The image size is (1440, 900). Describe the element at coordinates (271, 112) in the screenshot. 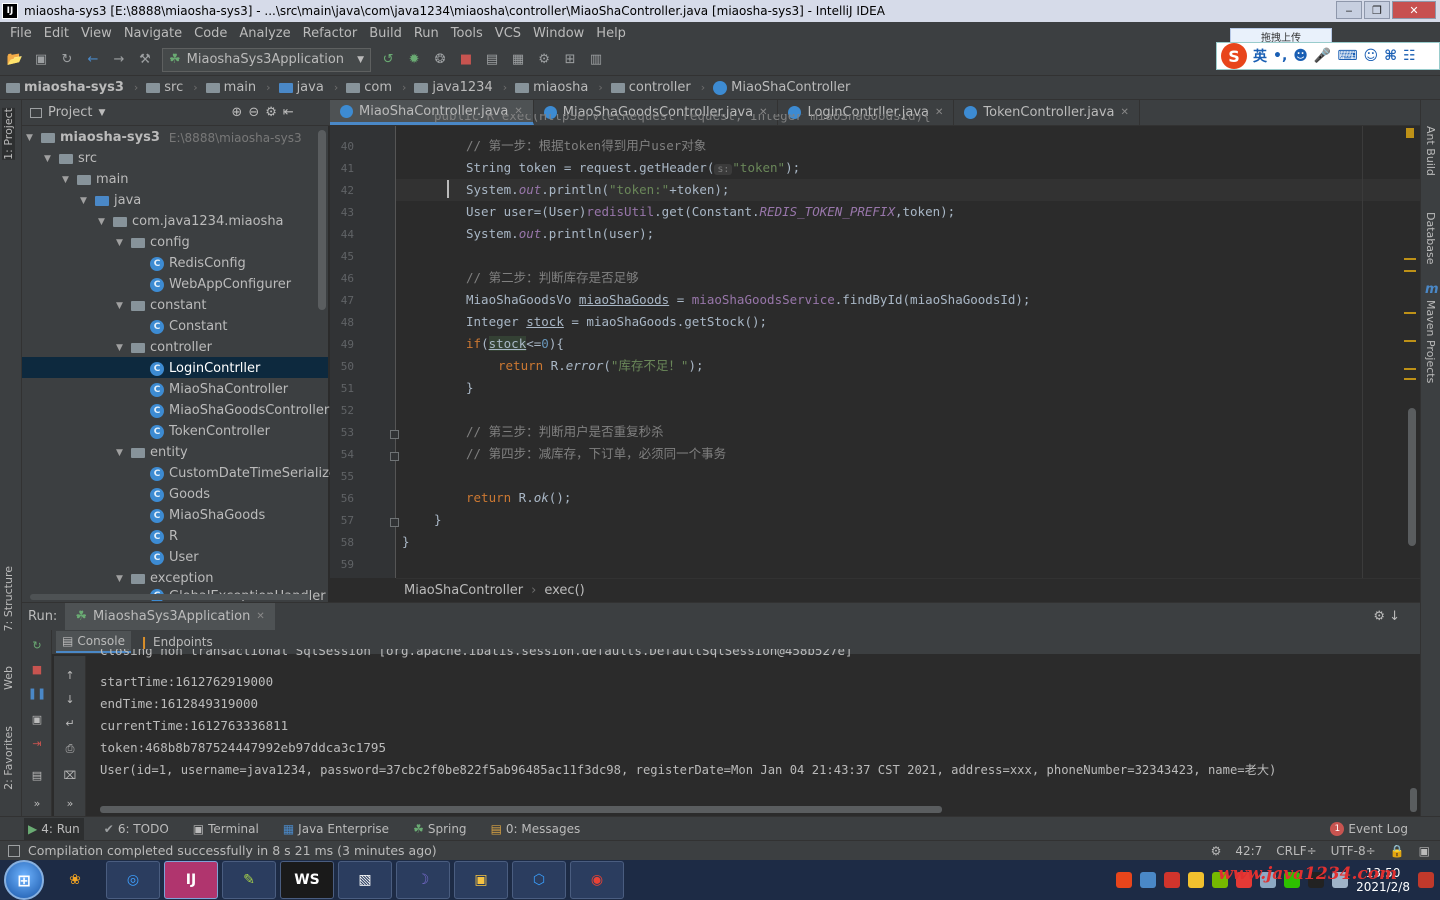

I see `gear-icon: ⚙` at that location.